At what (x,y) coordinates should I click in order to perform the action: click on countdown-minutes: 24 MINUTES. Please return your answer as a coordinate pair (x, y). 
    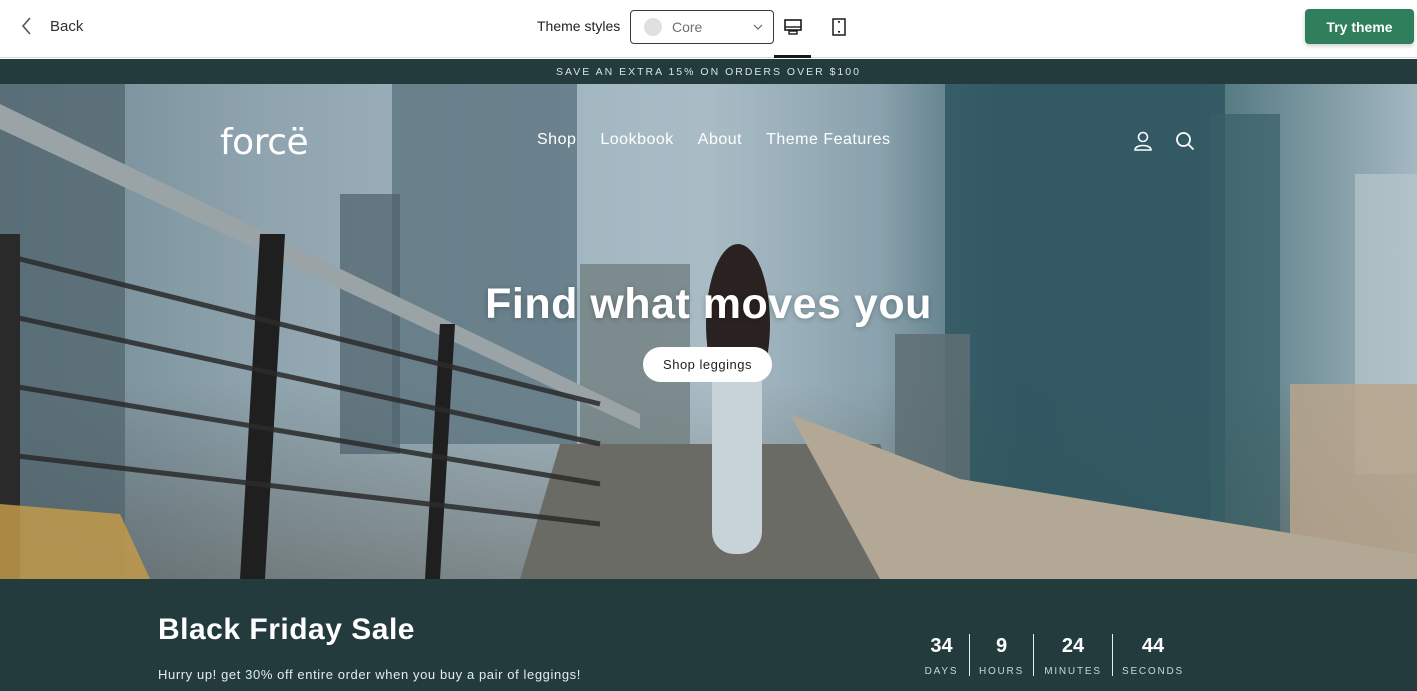
    Looking at the image, I should click on (1073, 655).